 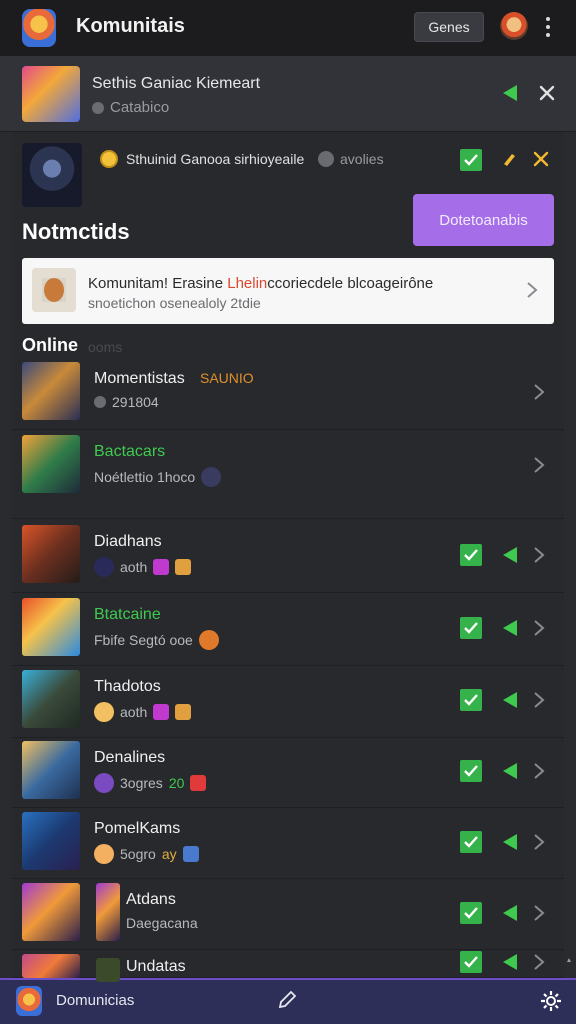 What do you see at coordinates (127, 614) in the screenshot?
I see `friend-name: Btatcaine` at bounding box center [127, 614].